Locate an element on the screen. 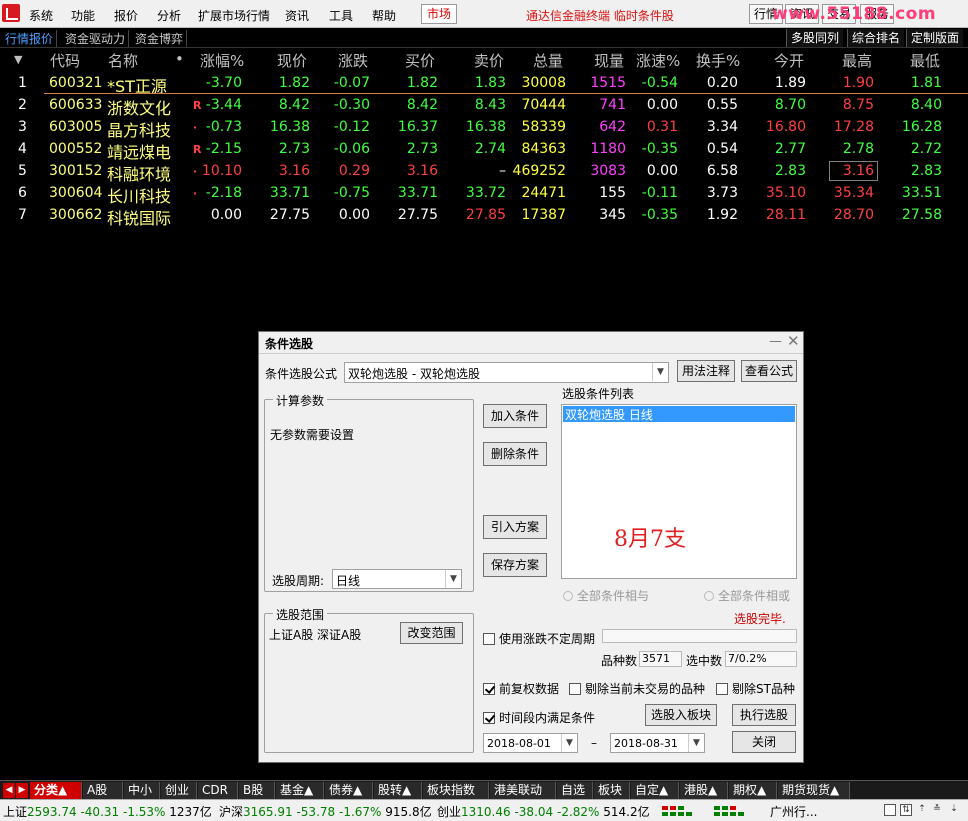 The width and height of the screenshot is (968, 821). variable-period-field is located at coordinates (699, 636).